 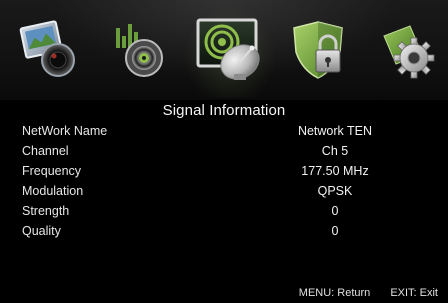 What do you see at coordinates (53, 191) in the screenshot?
I see `label-modulation: Modulation` at bounding box center [53, 191].